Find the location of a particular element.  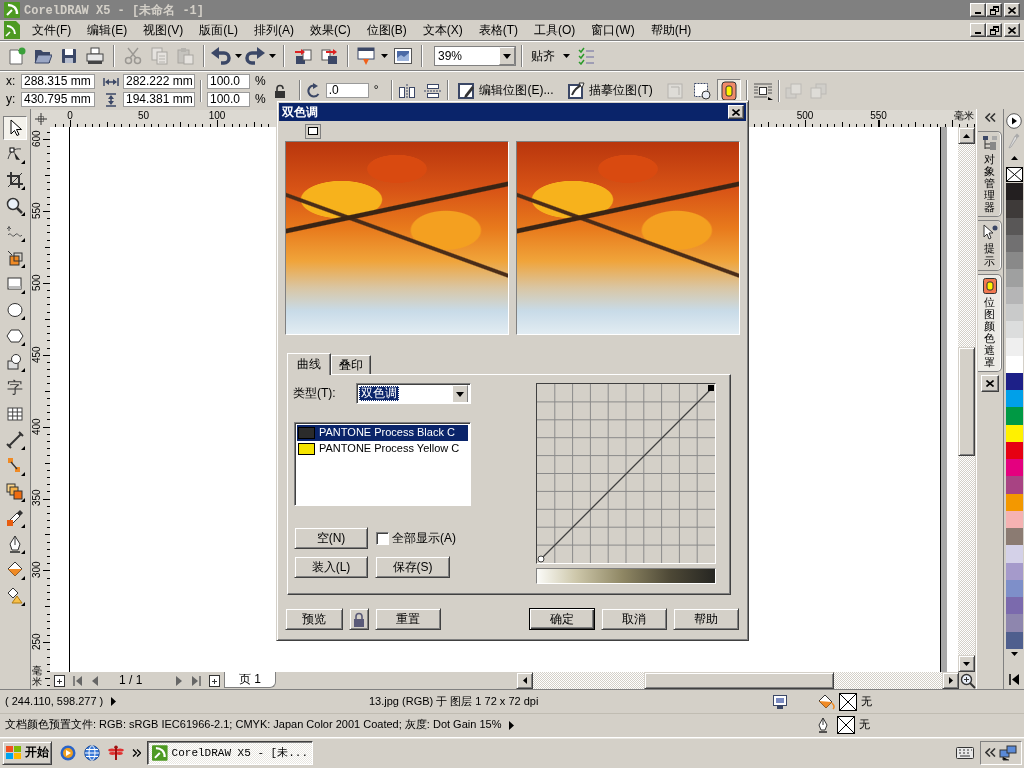

scroll-down-button is located at coordinates (966, 663).